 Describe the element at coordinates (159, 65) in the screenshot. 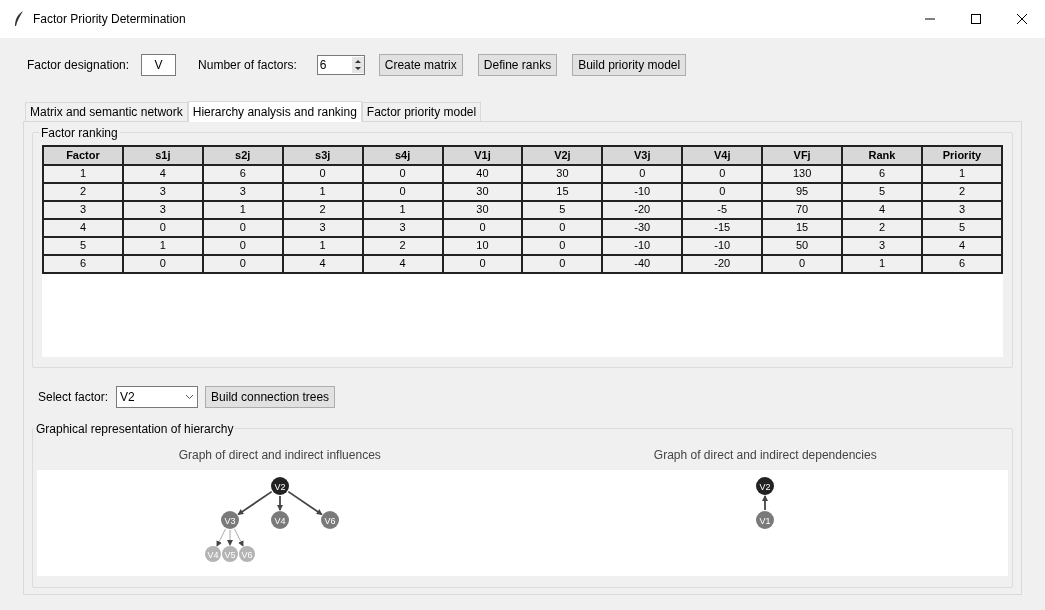

I see `designation-field: V` at that location.